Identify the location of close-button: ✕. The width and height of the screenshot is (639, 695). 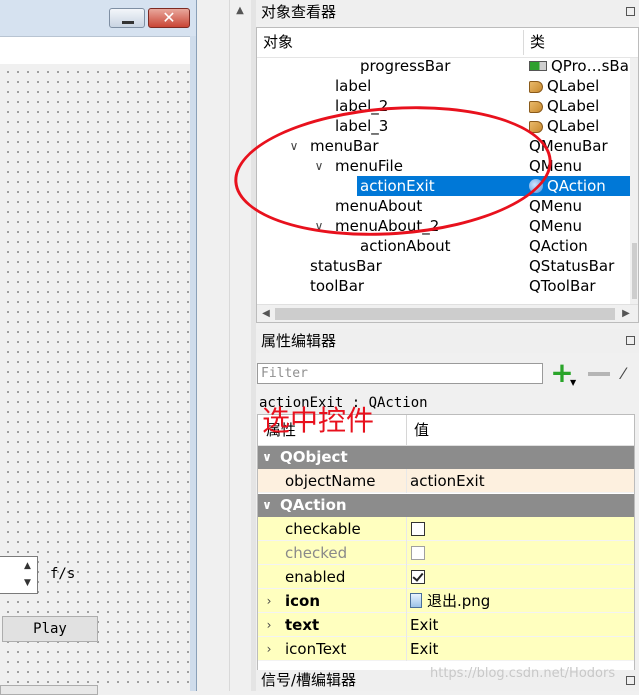
(169, 18).